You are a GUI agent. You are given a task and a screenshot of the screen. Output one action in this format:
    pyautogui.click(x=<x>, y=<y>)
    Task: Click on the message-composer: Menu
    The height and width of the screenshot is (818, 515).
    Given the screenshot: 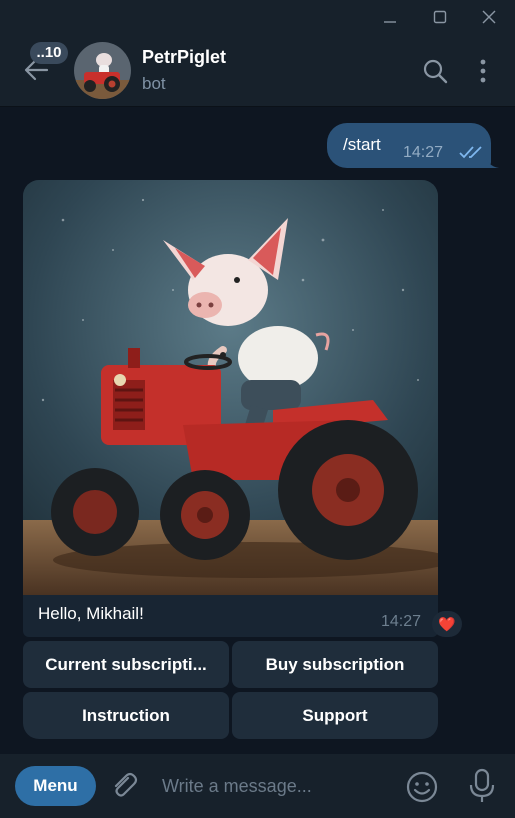 What is the action you would take?
    pyautogui.click(x=257, y=786)
    